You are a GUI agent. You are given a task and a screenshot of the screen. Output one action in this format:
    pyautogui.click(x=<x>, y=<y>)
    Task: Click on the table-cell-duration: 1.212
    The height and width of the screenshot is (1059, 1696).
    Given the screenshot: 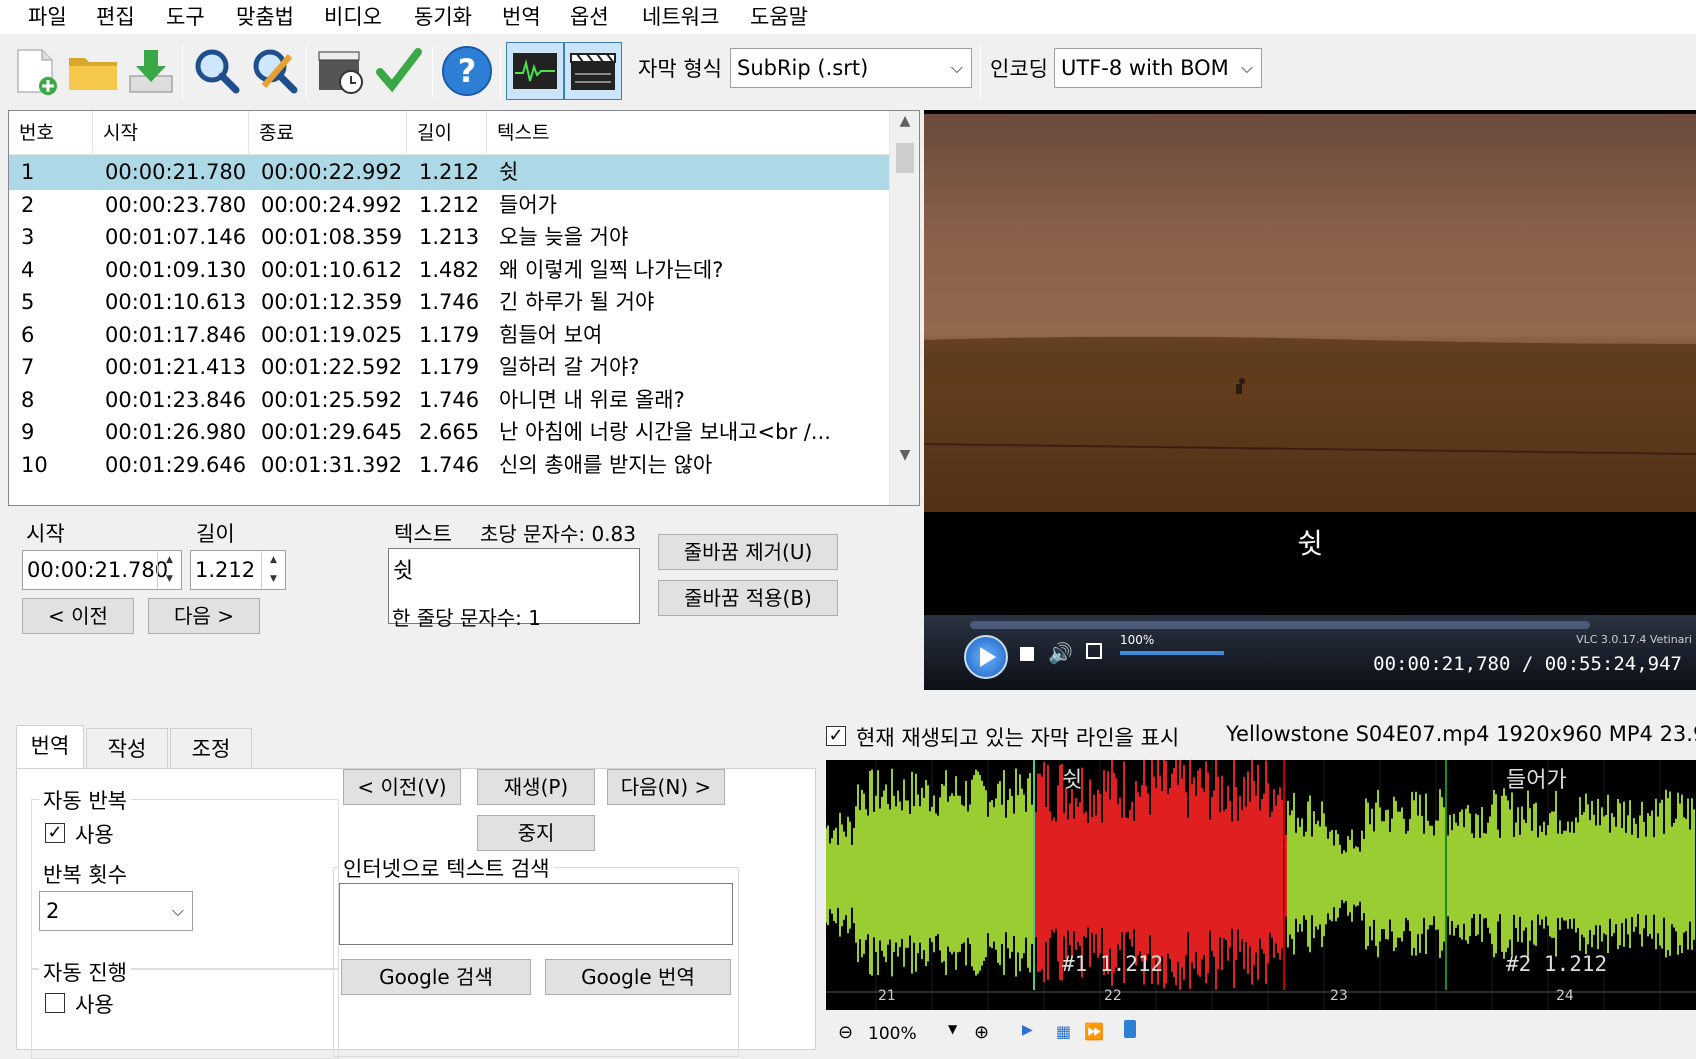 What is the action you would take?
    pyautogui.click(x=449, y=172)
    